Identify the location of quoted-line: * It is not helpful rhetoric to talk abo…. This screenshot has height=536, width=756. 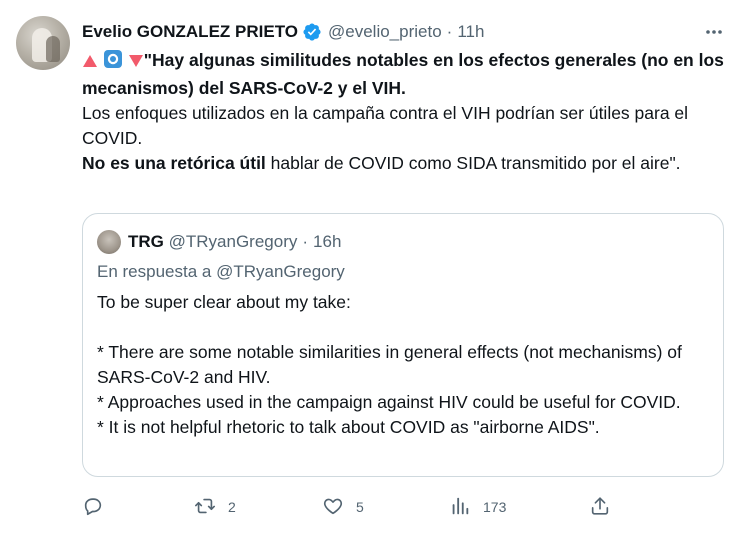
(348, 427).